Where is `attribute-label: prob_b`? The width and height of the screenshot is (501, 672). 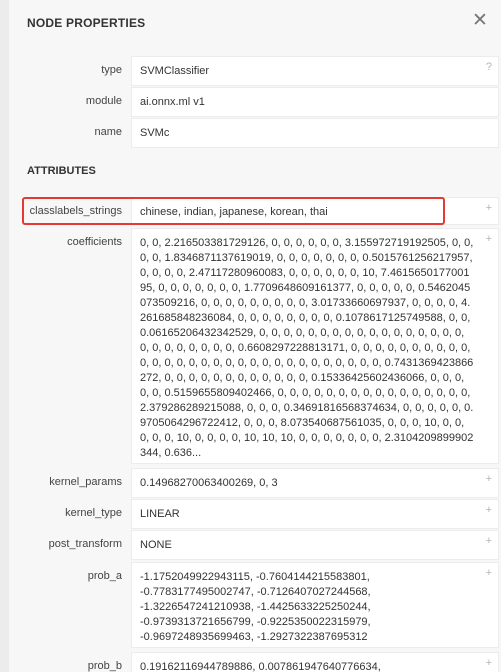 attribute-label: prob_b is located at coordinates (104, 666).